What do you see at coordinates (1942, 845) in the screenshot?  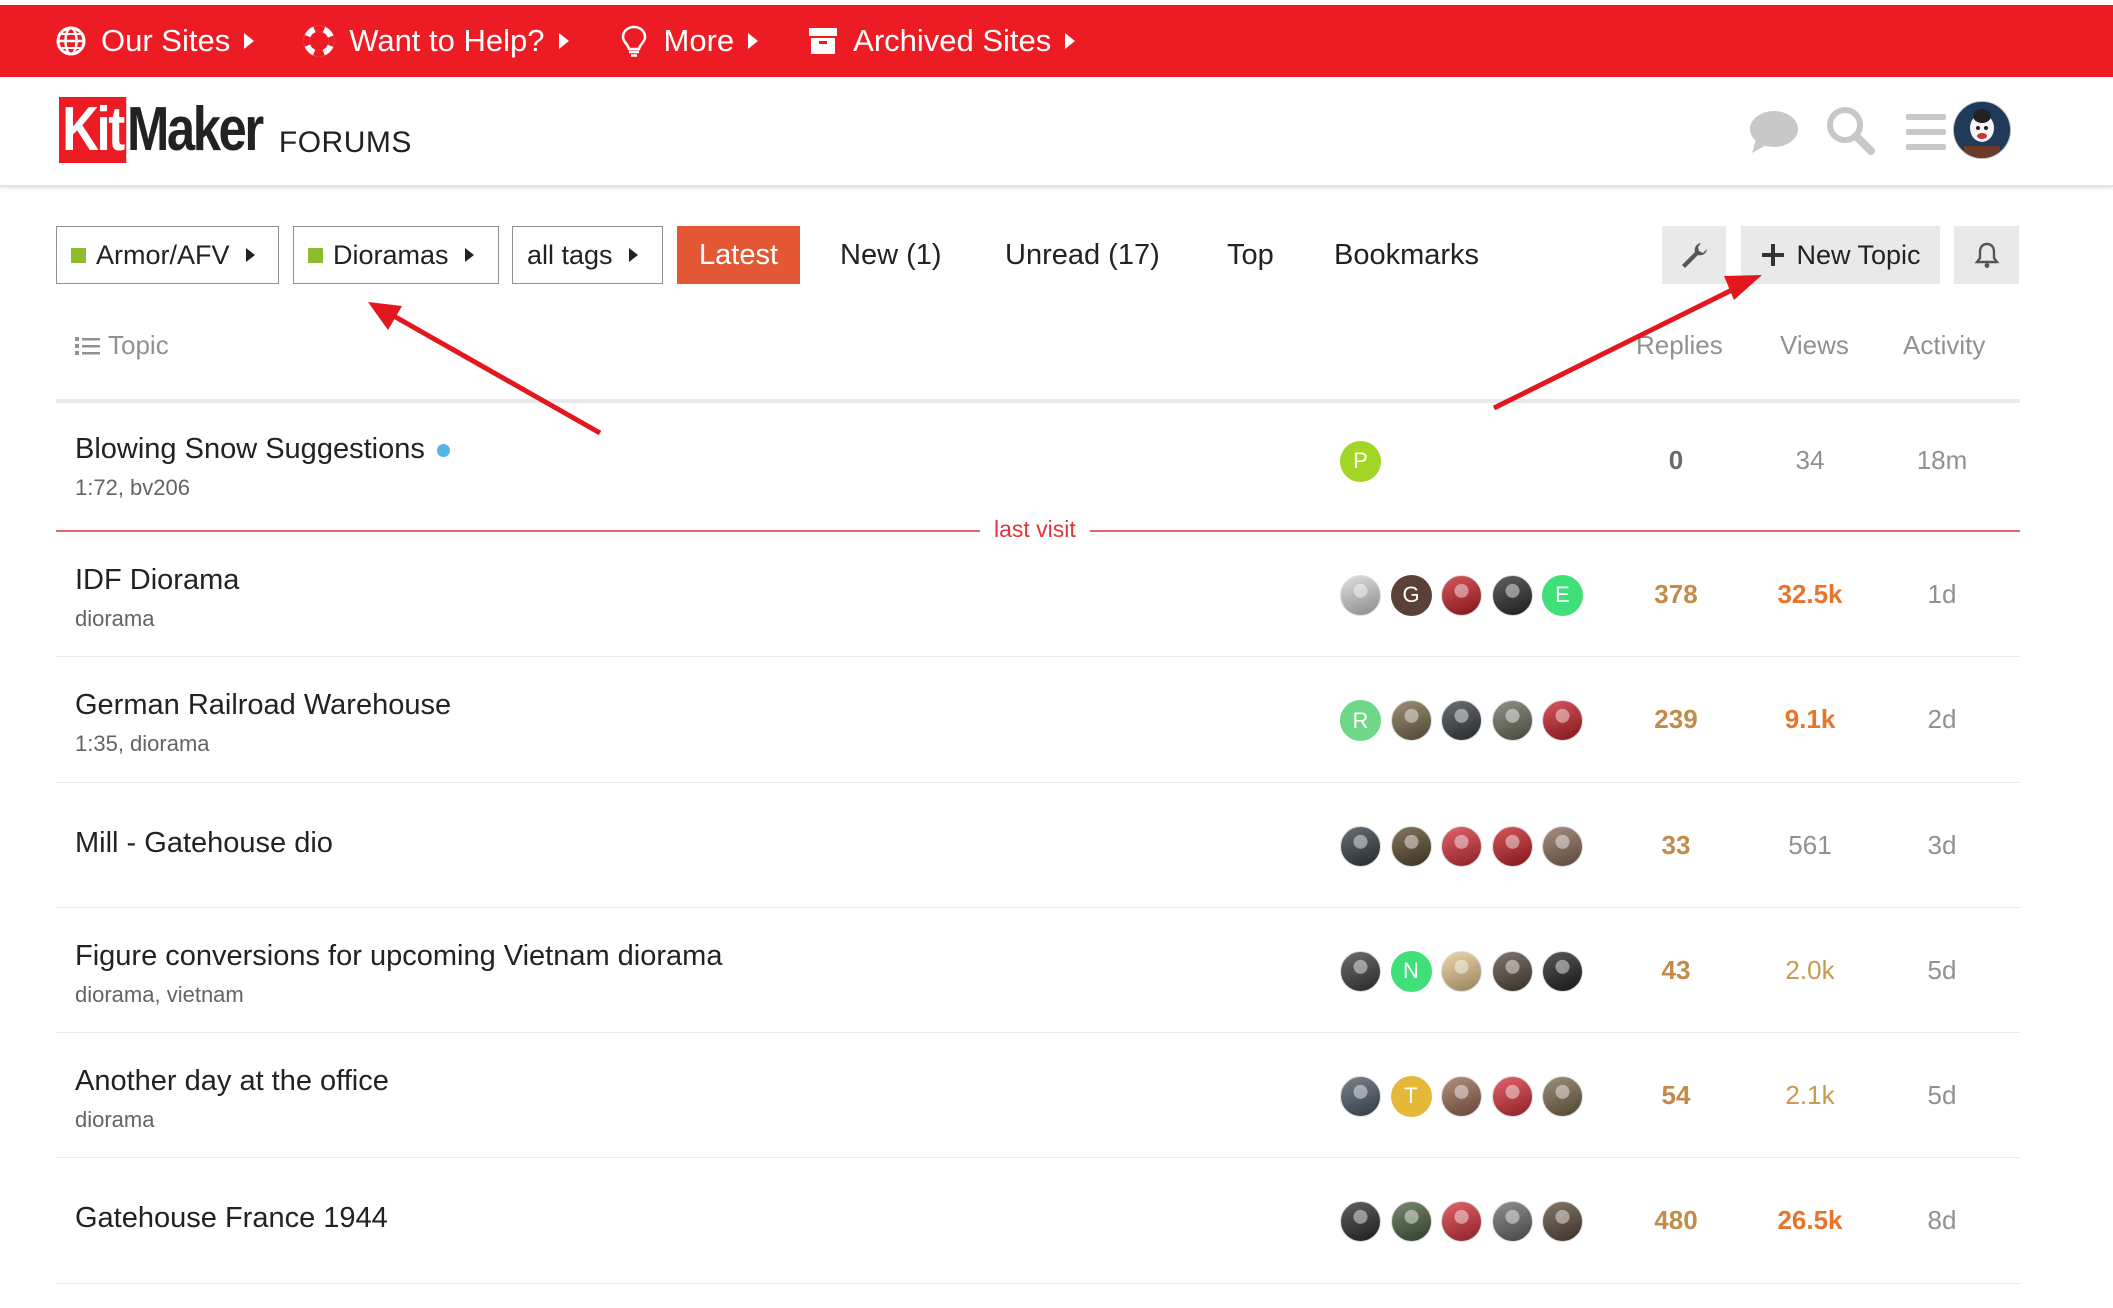 I see `activity-age: 3d` at bounding box center [1942, 845].